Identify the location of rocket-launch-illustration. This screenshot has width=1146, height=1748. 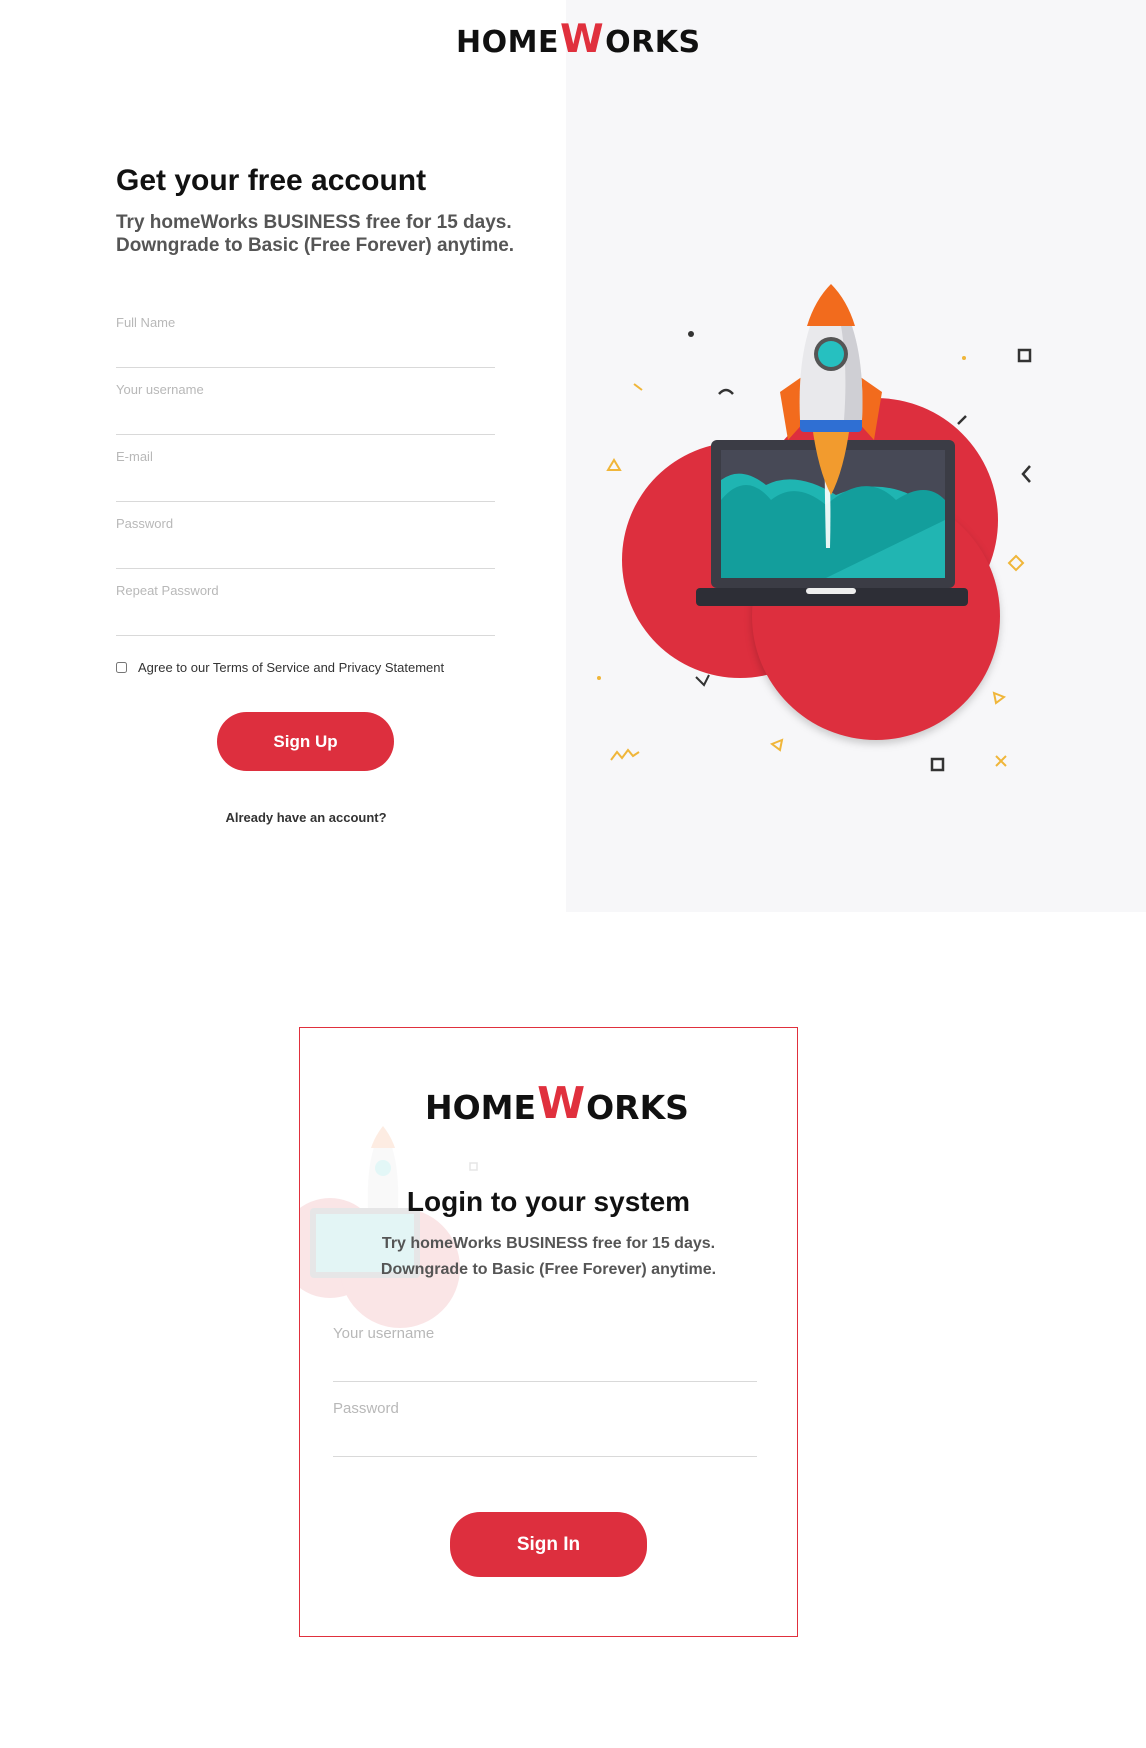
(814, 528).